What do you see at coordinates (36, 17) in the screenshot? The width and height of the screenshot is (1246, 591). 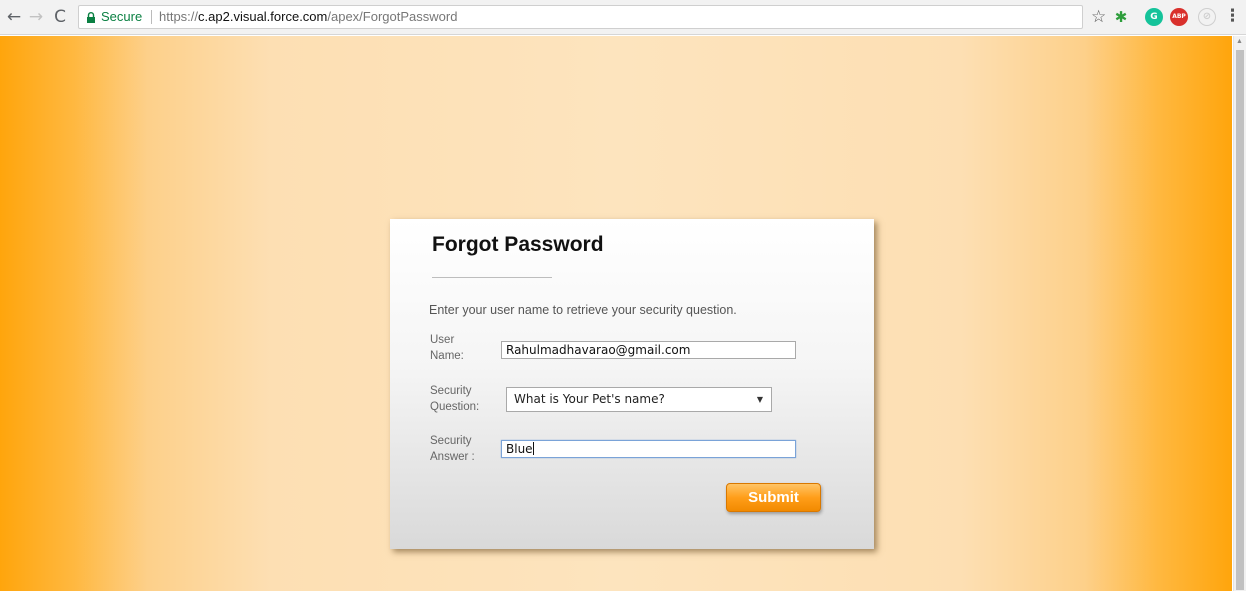 I see `forward-icon: →` at bounding box center [36, 17].